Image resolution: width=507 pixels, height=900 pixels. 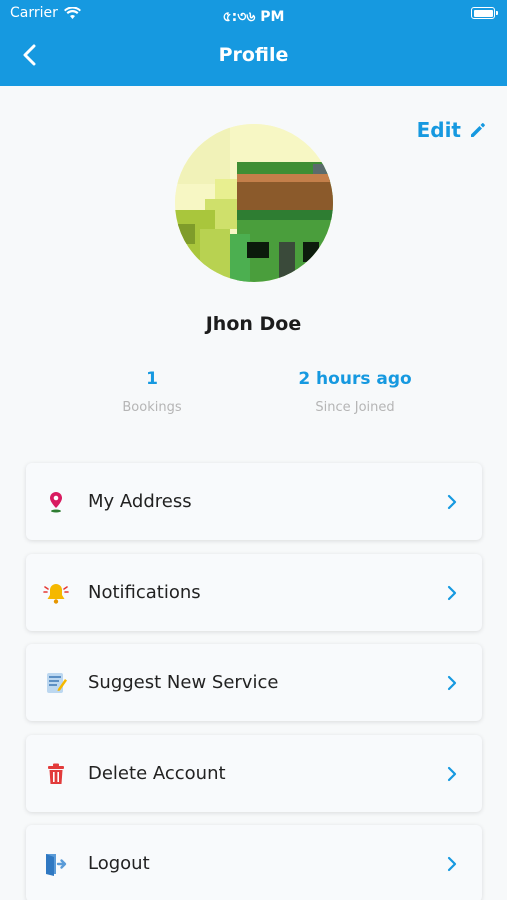 What do you see at coordinates (484, 13) in the screenshot?
I see `battery-icon` at bounding box center [484, 13].